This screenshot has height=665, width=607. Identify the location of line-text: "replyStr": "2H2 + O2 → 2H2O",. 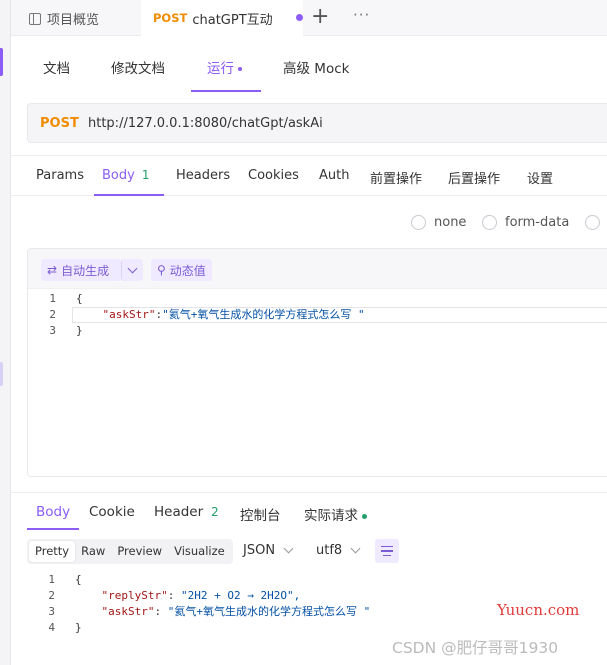
(188, 596).